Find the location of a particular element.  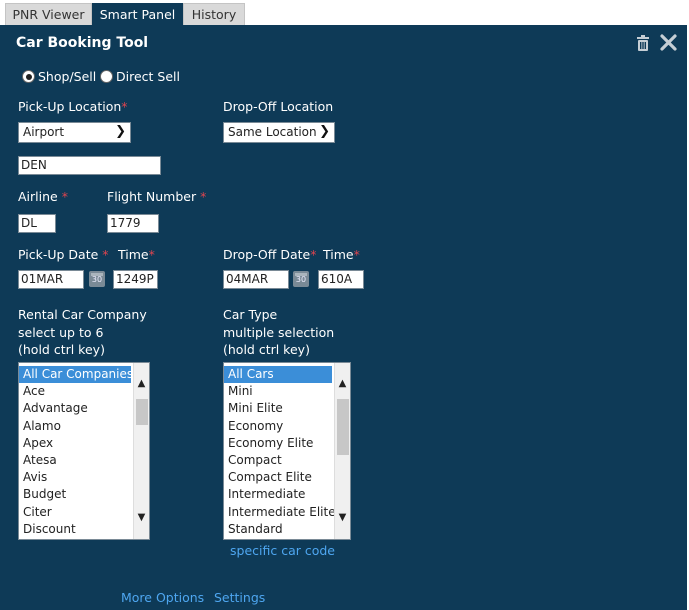

list-item: Avis is located at coordinates (84, 477).